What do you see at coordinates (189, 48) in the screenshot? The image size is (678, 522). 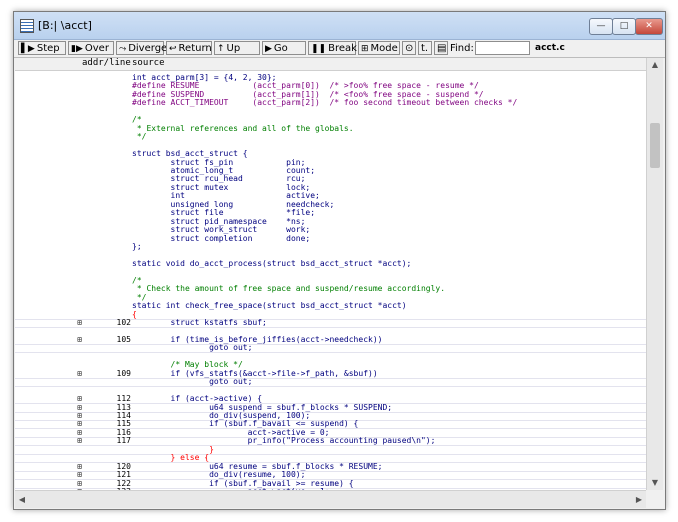 I see `return-button: ↩ Return` at bounding box center [189, 48].